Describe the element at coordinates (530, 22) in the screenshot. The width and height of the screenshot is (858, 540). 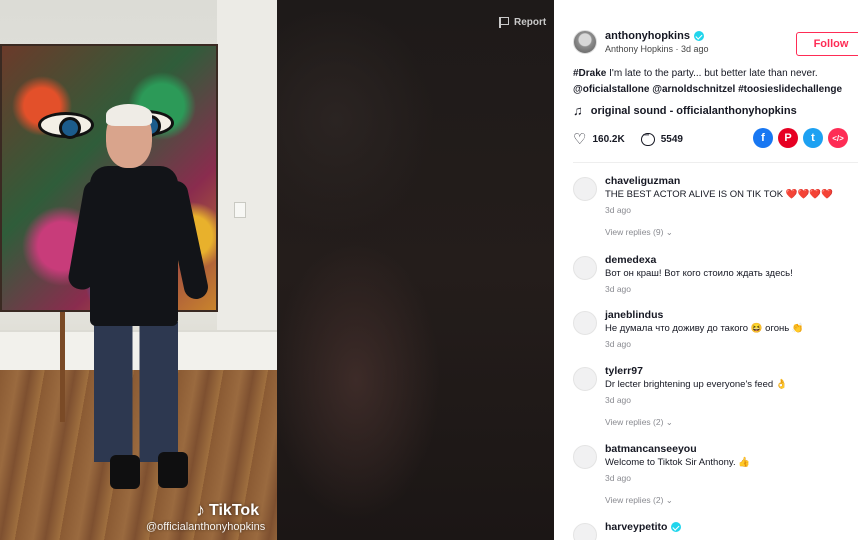
I see `report-label: Report` at that location.